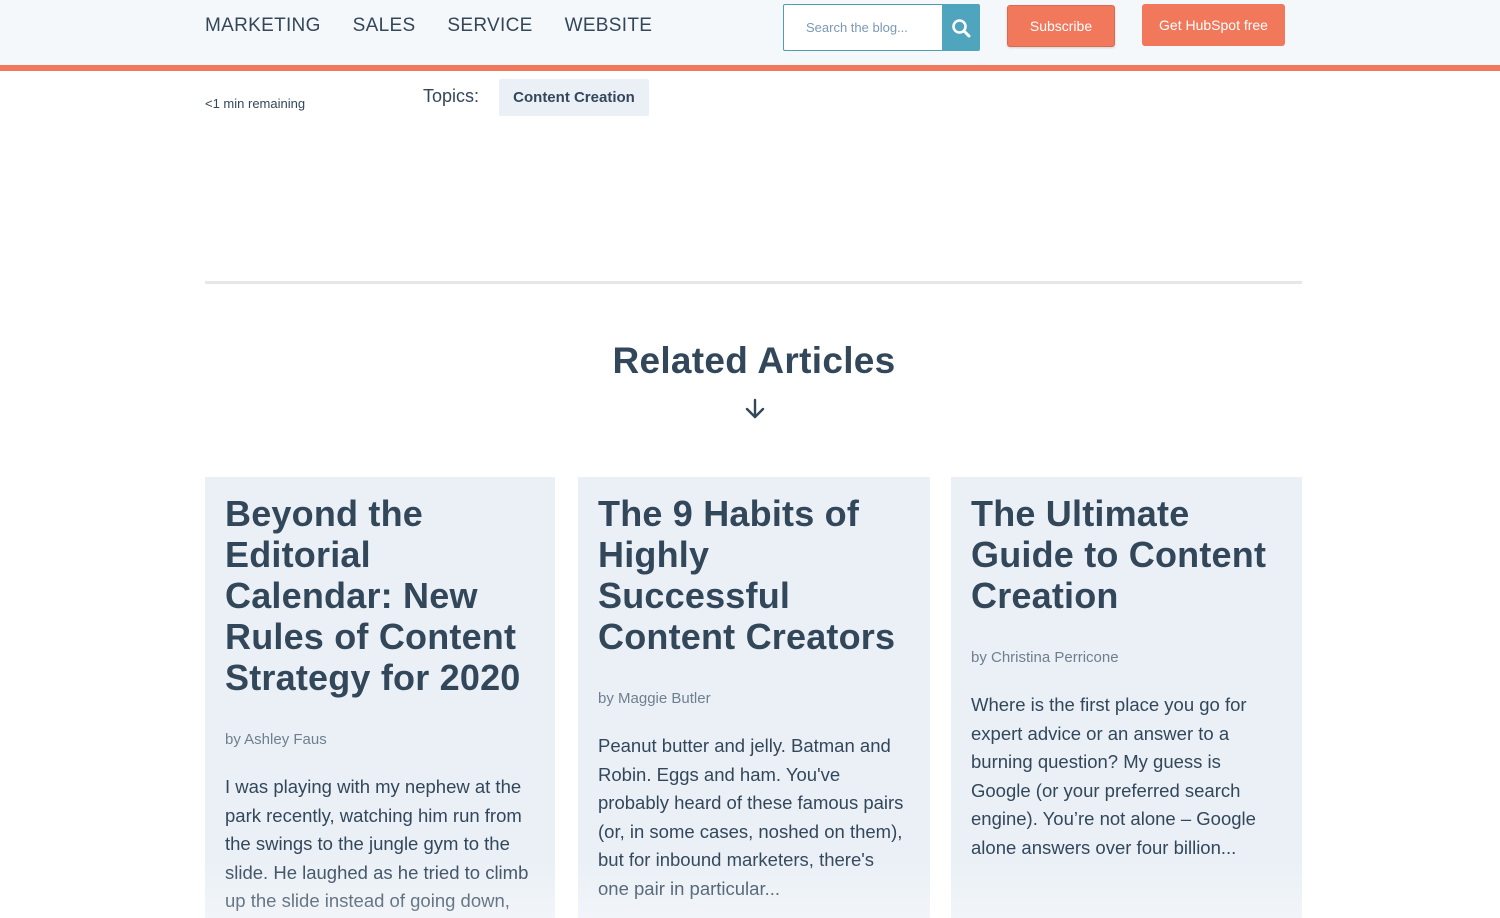 The width and height of the screenshot is (1500, 918). I want to click on nav-item-sales: SALES, so click(384, 26).